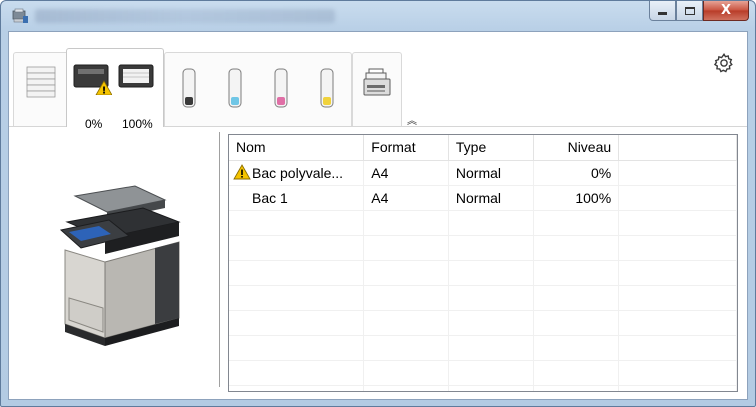  What do you see at coordinates (92, 80) in the screenshot?
I see `multipurpose-tray-icon: !` at bounding box center [92, 80].